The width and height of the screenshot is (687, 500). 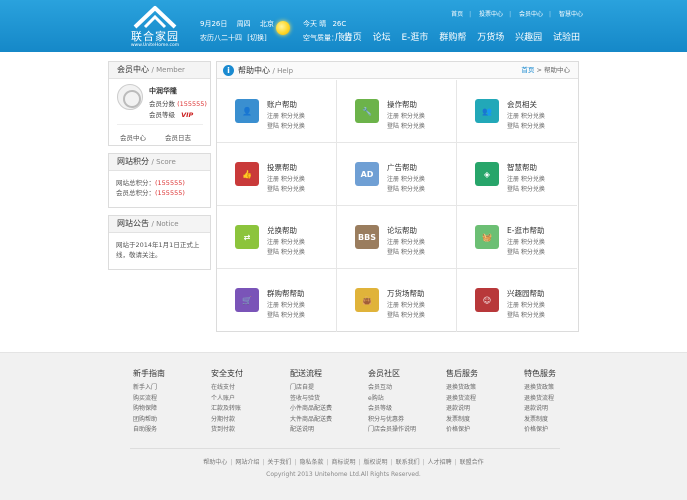 I want to click on help-item: 🧺 E-逛市帮助 注册 积分兑换 登陆 积分兑换, so click(x=517, y=237).